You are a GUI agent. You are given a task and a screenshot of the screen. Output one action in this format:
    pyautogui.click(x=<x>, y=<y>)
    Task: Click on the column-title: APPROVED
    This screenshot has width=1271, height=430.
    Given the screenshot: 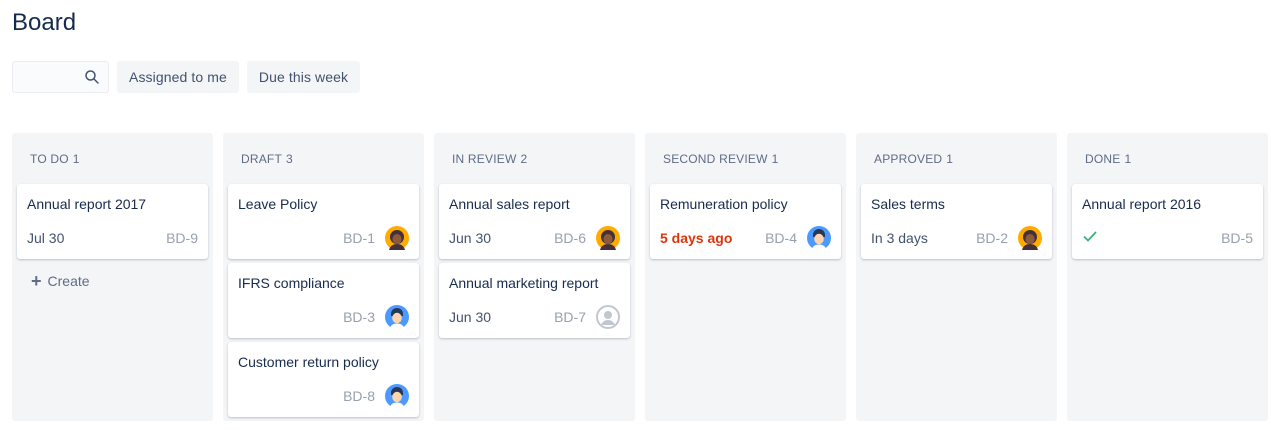 What is the action you would take?
    pyautogui.click(x=908, y=158)
    